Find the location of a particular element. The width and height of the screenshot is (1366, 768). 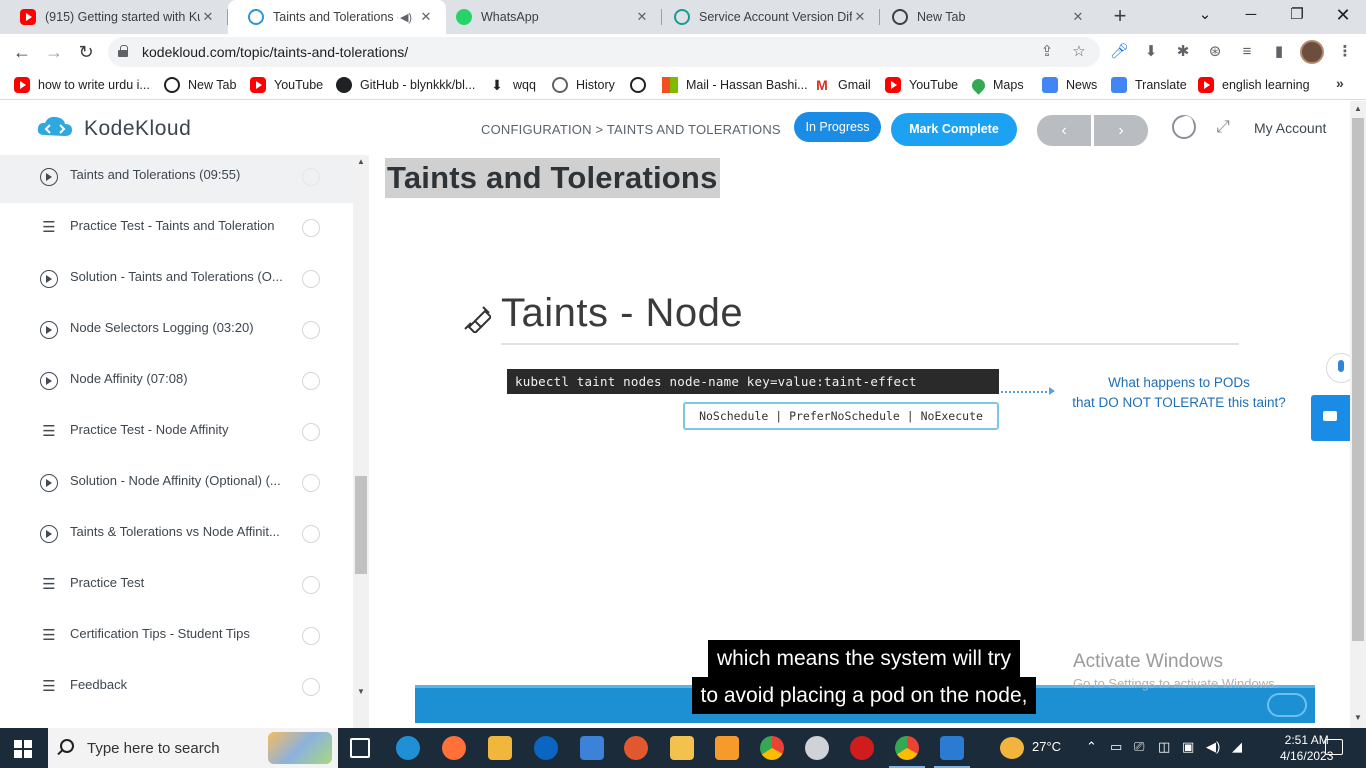

lesson-item: ☰ Practice Test - Taints and Toleration is located at coordinates (176, 228).